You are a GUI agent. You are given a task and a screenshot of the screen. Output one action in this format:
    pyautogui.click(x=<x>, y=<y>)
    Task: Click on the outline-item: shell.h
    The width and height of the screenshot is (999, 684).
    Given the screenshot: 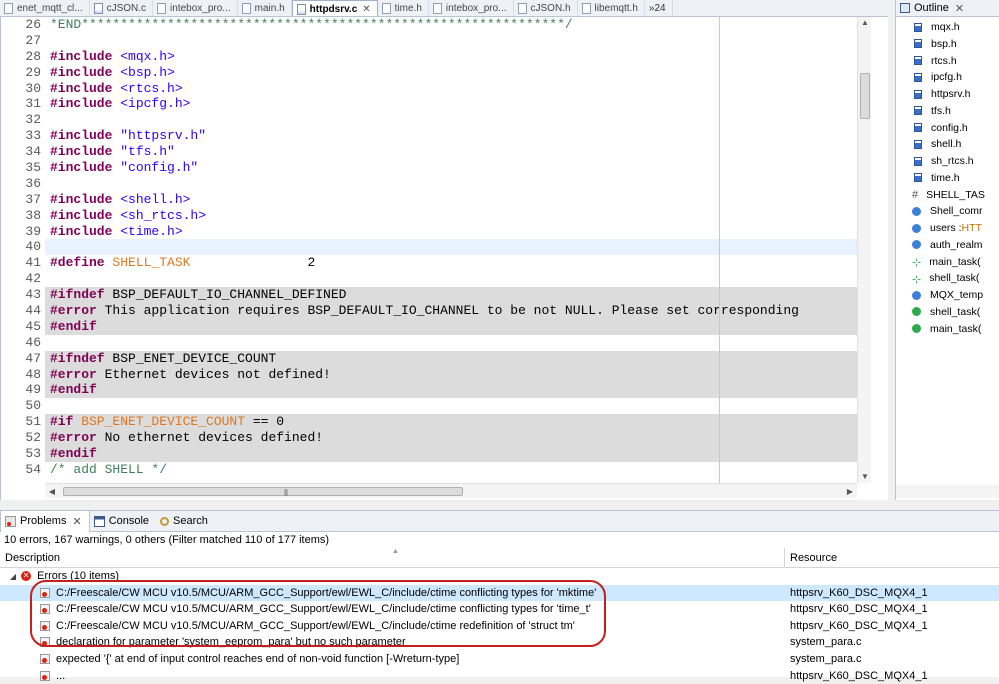 What is the action you would take?
    pyautogui.click(x=937, y=144)
    